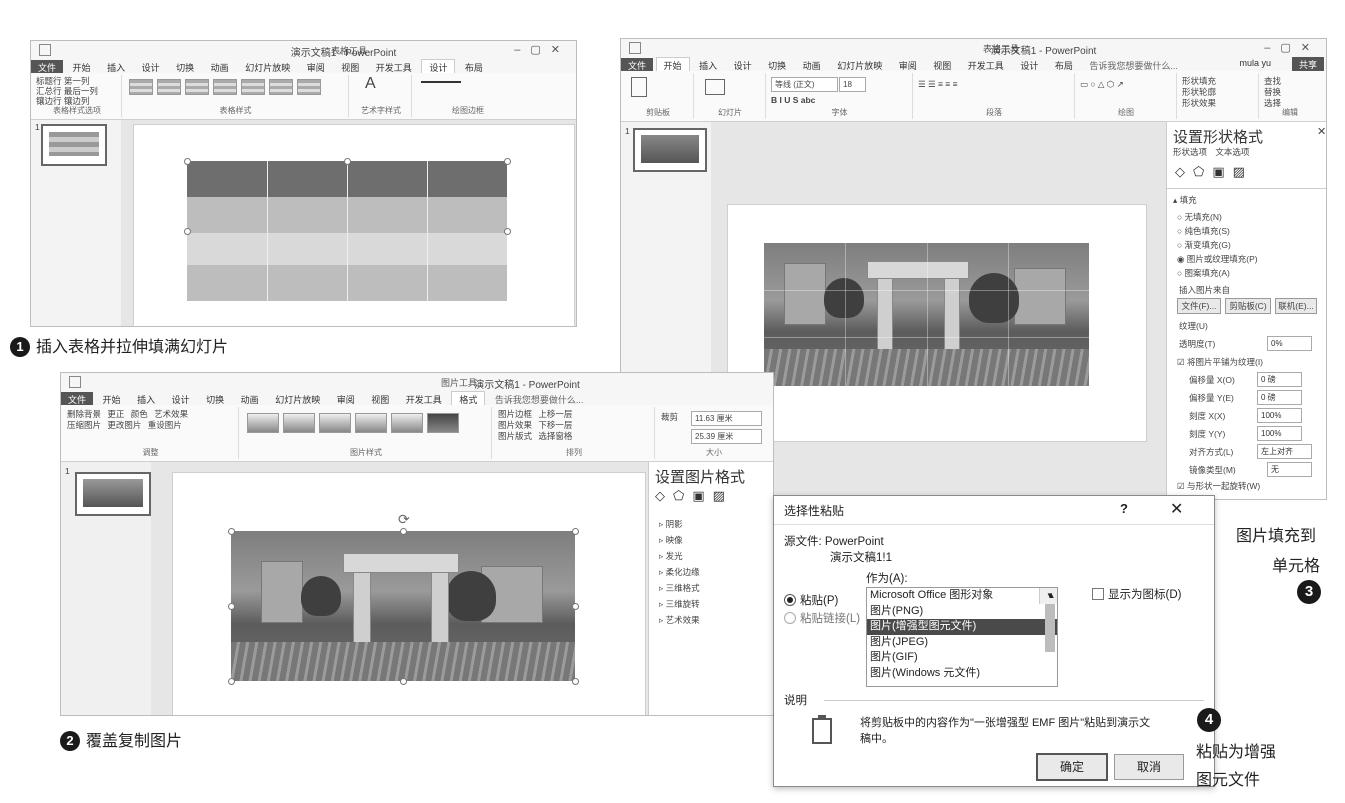 The width and height of the screenshot is (1345, 803). What do you see at coordinates (702, 495) in the screenshot?
I see `size-properties-icon: ▣` at bounding box center [702, 495].